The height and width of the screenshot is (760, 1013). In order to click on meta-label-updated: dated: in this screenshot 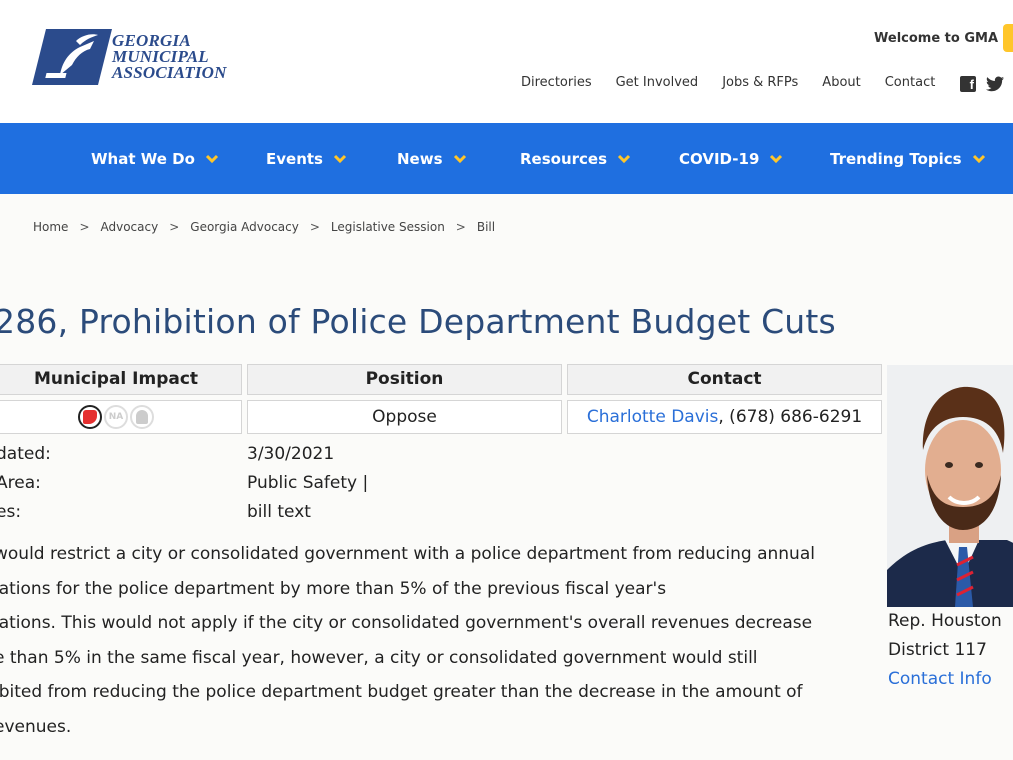, I will do `click(25, 454)`.